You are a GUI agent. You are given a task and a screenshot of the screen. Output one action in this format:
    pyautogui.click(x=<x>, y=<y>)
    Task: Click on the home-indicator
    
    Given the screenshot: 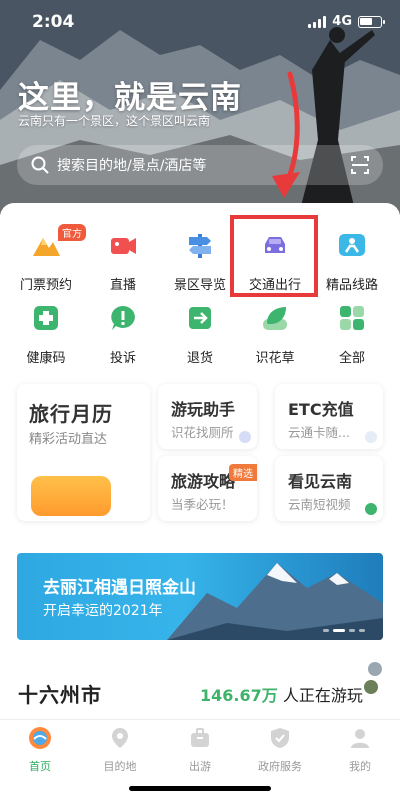 What is the action you would take?
    pyautogui.click(x=200, y=788)
    